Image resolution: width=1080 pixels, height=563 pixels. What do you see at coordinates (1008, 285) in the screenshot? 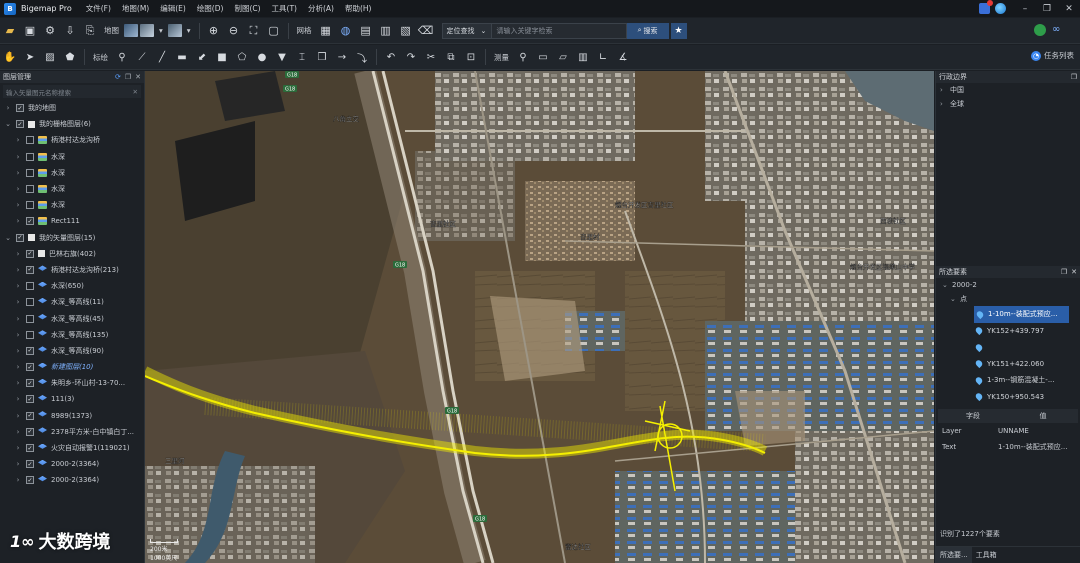
I see `tree-root: ⌄ 2000-2` at bounding box center [1008, 285].